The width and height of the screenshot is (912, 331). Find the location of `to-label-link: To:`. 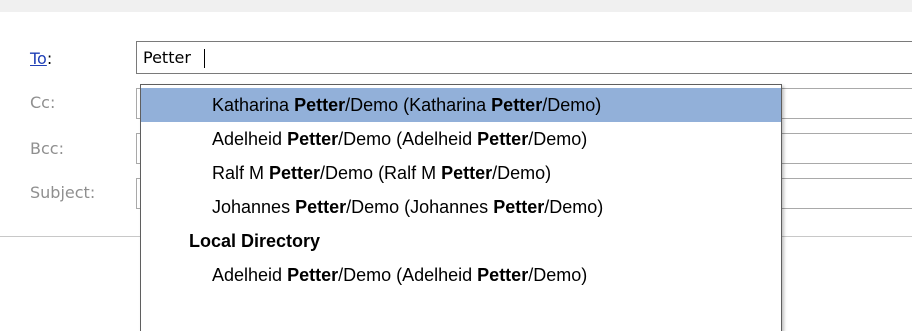

to-label-link: To: is located at coordinates (41, 58).